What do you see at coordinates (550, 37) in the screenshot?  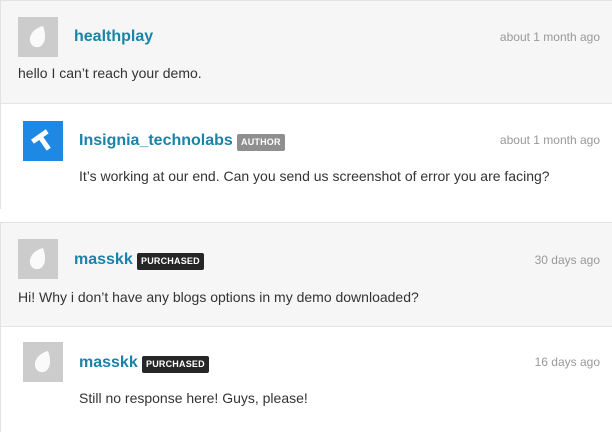 I see `comment-timestamp: about 1 month ago` at bounding box center [550, 37].